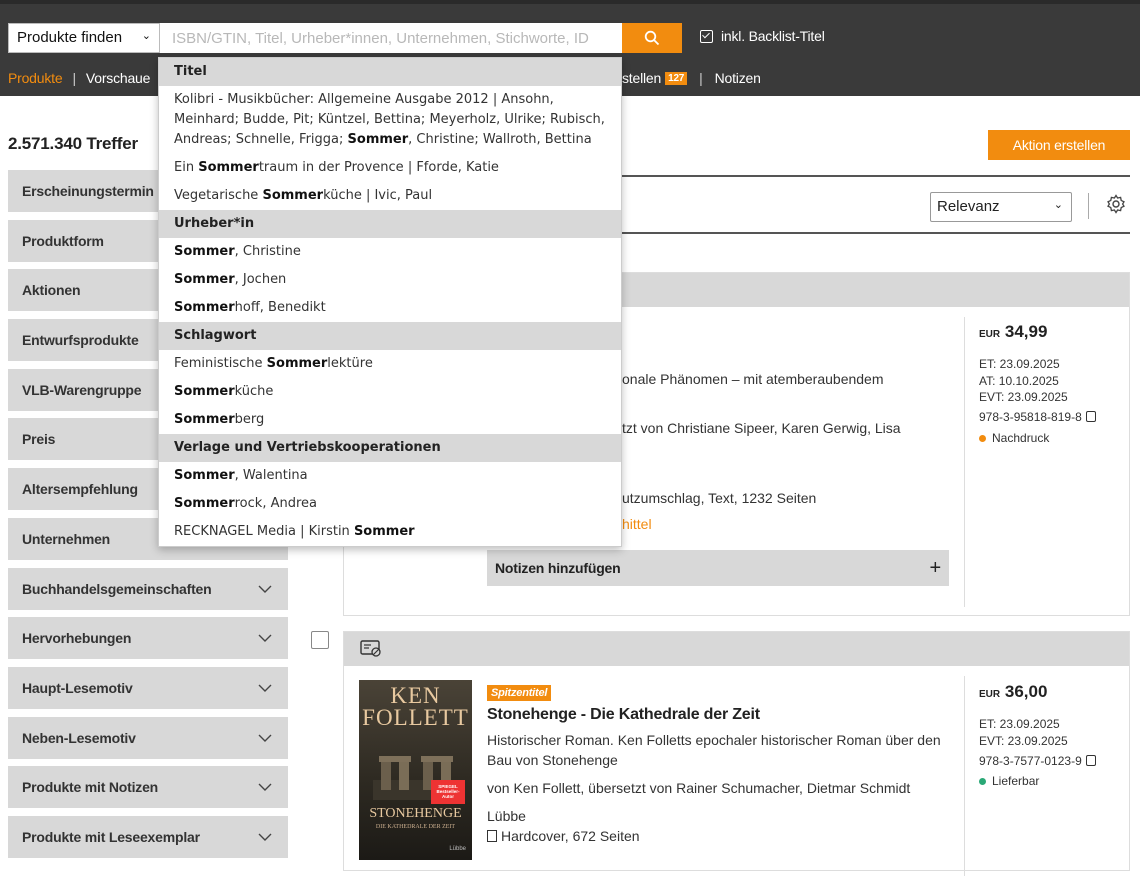 This screenshot has width=1140, height=876. What do you see at coordinates (117, 588) in the screenshot?
I see `filter-label: Buchhandelsgemeinschaften` at bounding box center [117, 588].